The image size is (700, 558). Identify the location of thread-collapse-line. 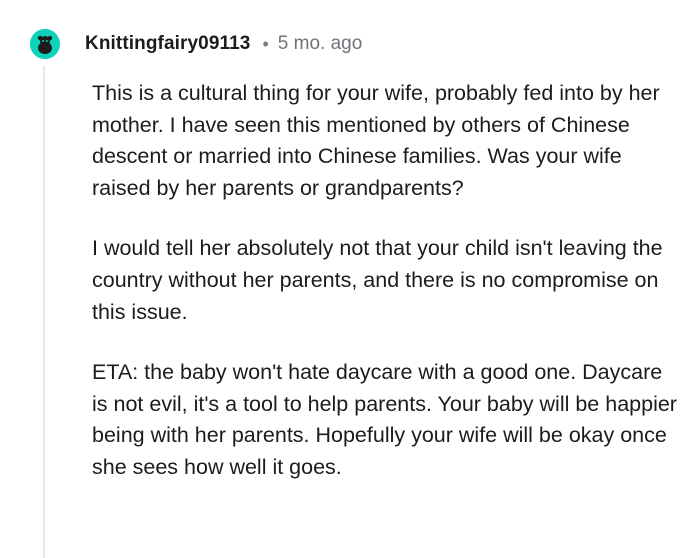
(44, 312).